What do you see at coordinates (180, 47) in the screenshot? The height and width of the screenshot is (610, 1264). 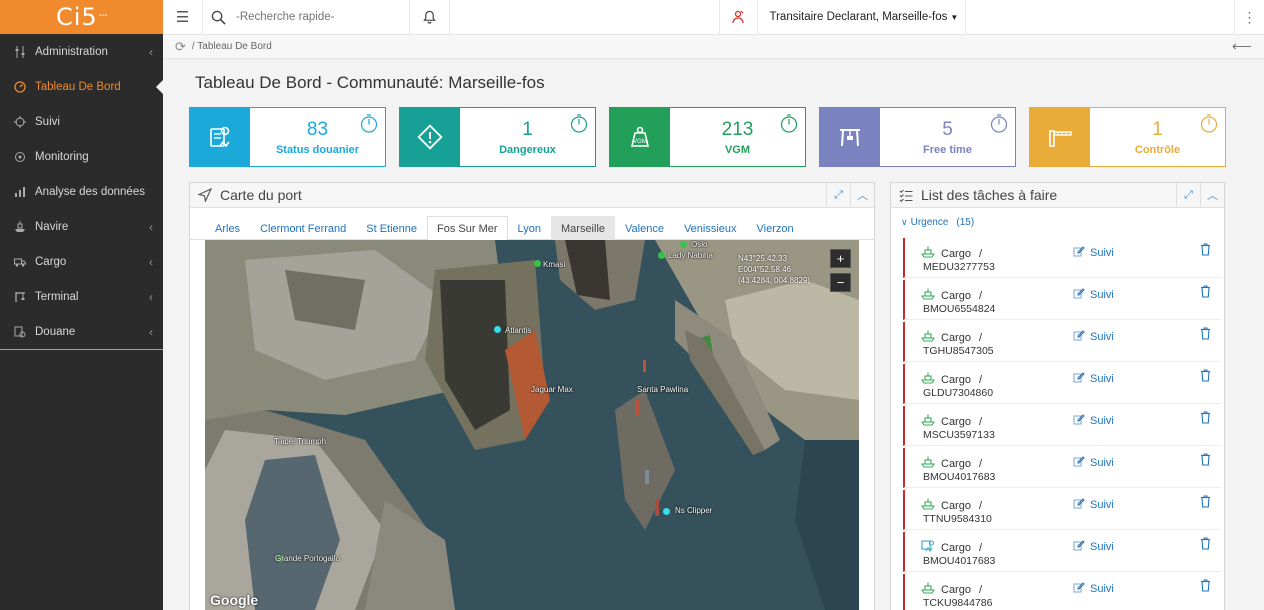 I see `refresh-icon: ⟳` at bounding box center [180, 47].